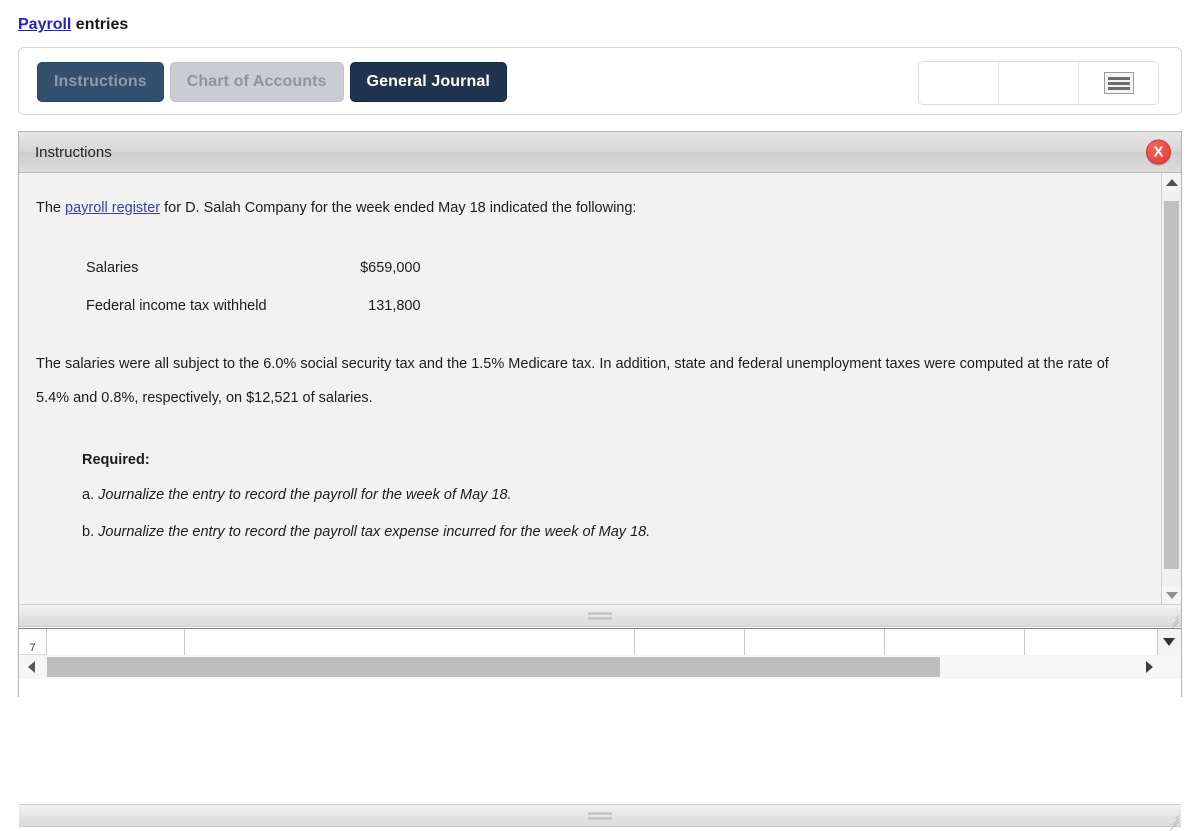  I want to click on toolbar-button-group, so click(1038, 83).